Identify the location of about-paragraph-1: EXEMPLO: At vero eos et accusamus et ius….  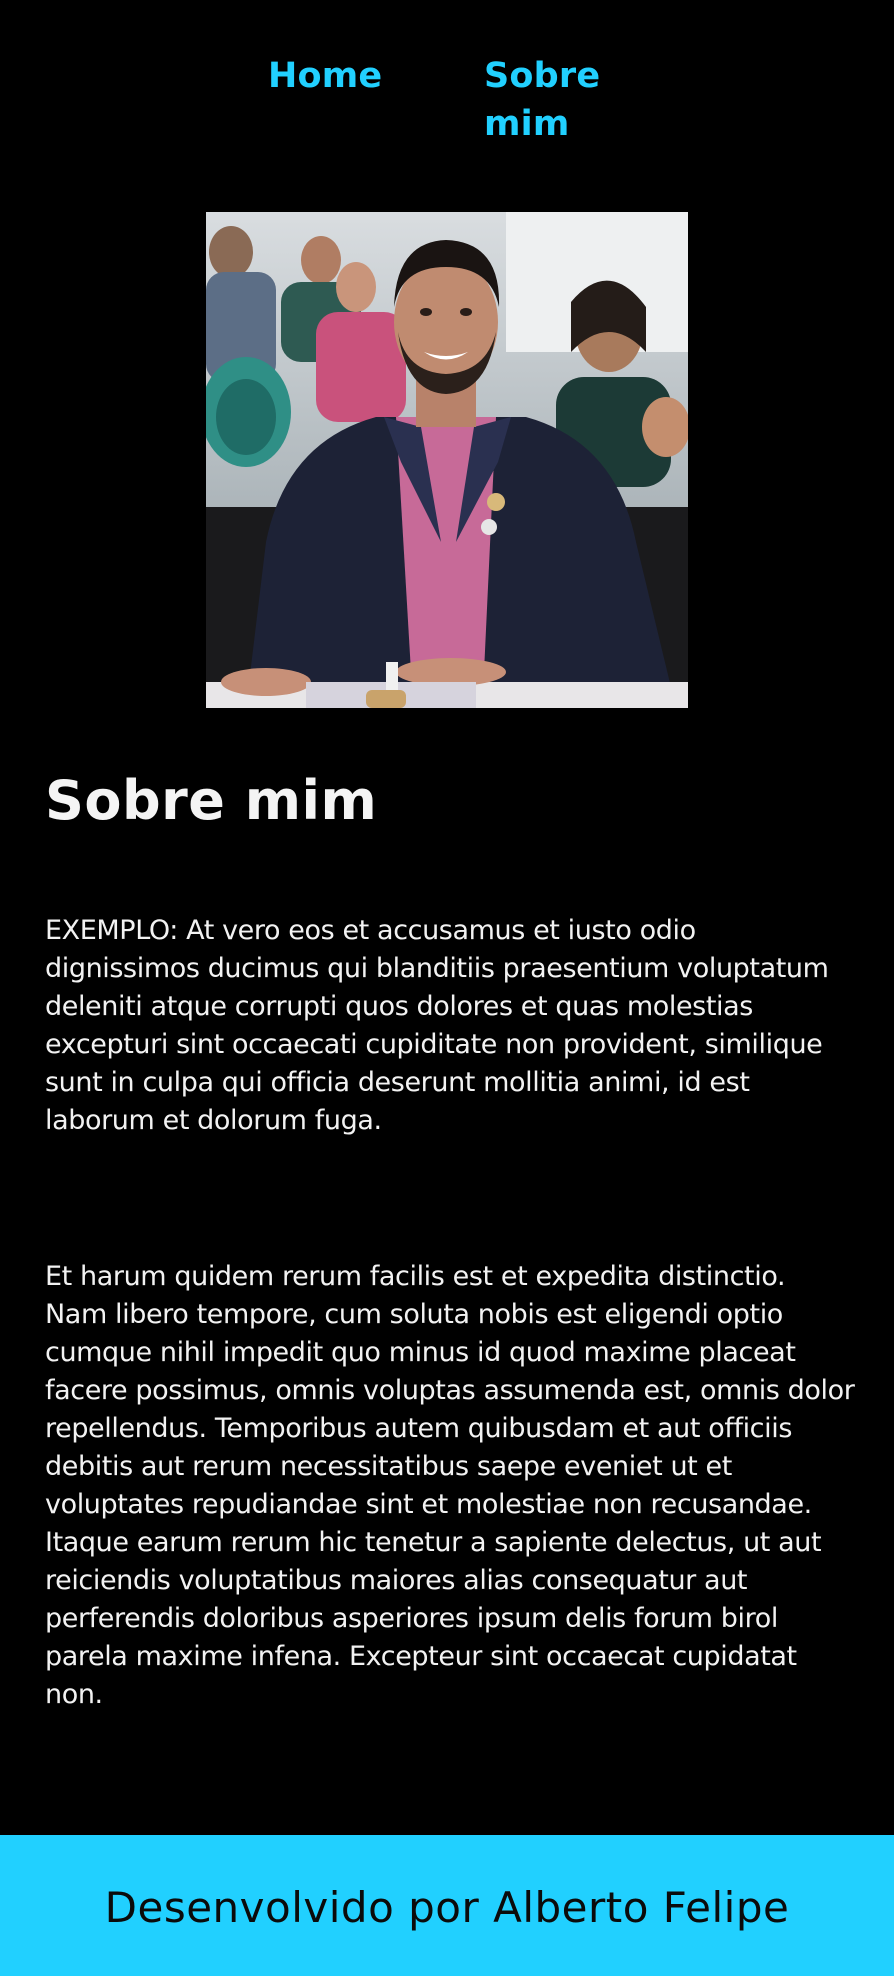
(437, 1025).